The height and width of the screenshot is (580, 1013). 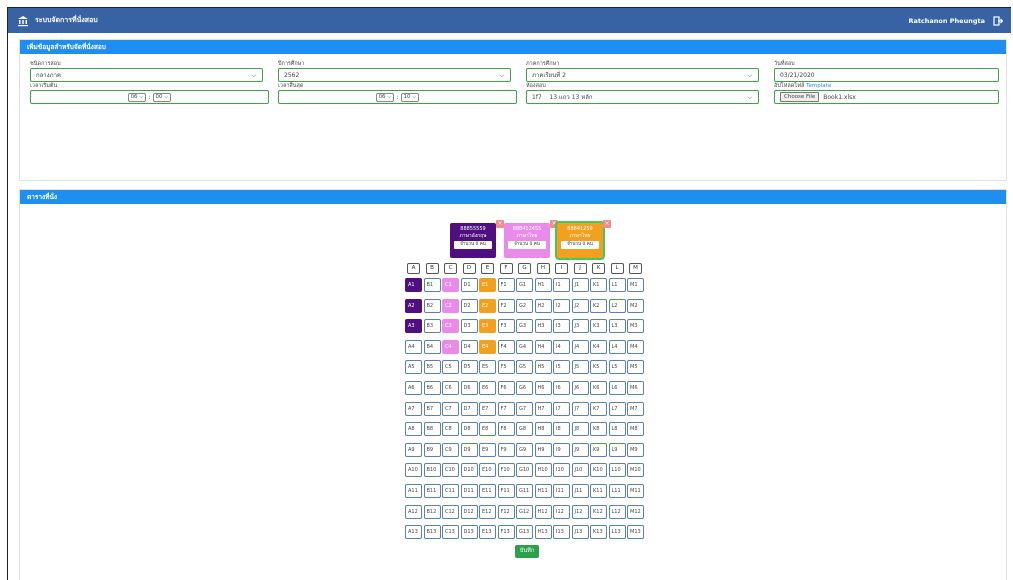 What do you see at coordinates (413, 326) in the screenshot?
I see `seat-a3: A3` at bounding box center [413, 326].